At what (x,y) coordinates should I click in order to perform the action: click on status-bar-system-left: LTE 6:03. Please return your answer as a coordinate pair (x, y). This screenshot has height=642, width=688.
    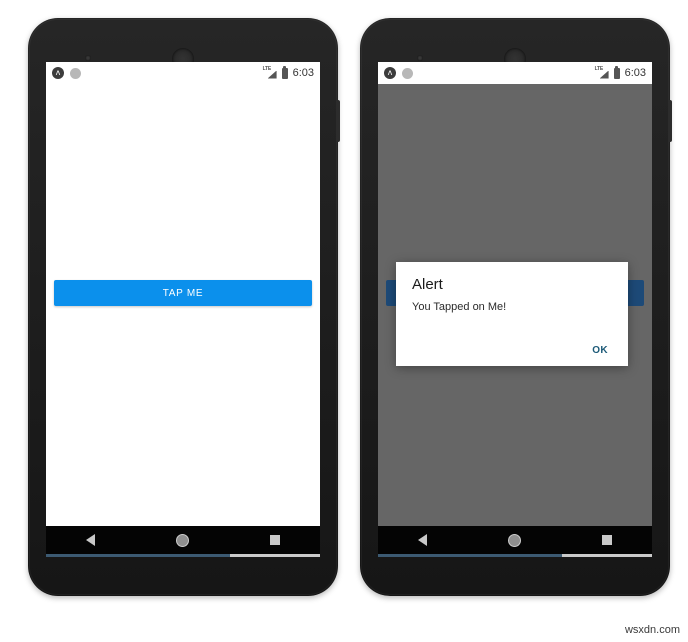
    Looking at the image, I should click on (288, 72).